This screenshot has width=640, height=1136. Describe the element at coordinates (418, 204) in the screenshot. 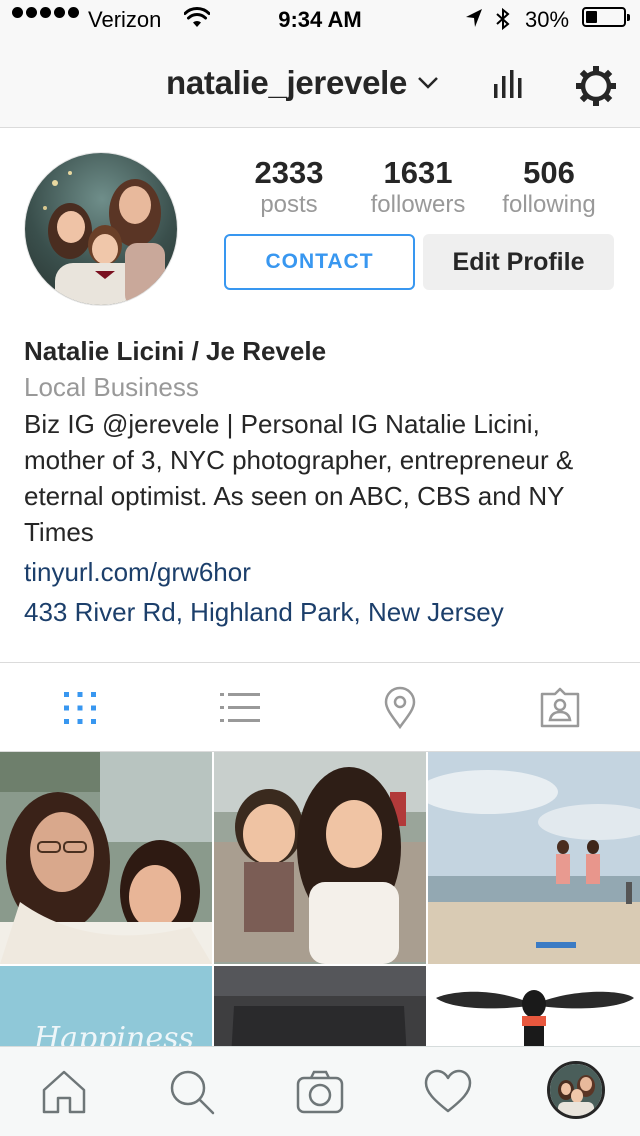

I see `followers-label: followers` at that location.